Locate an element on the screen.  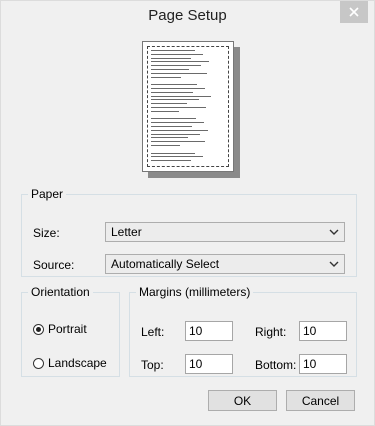
close-button is located at coordinates (354, 12).